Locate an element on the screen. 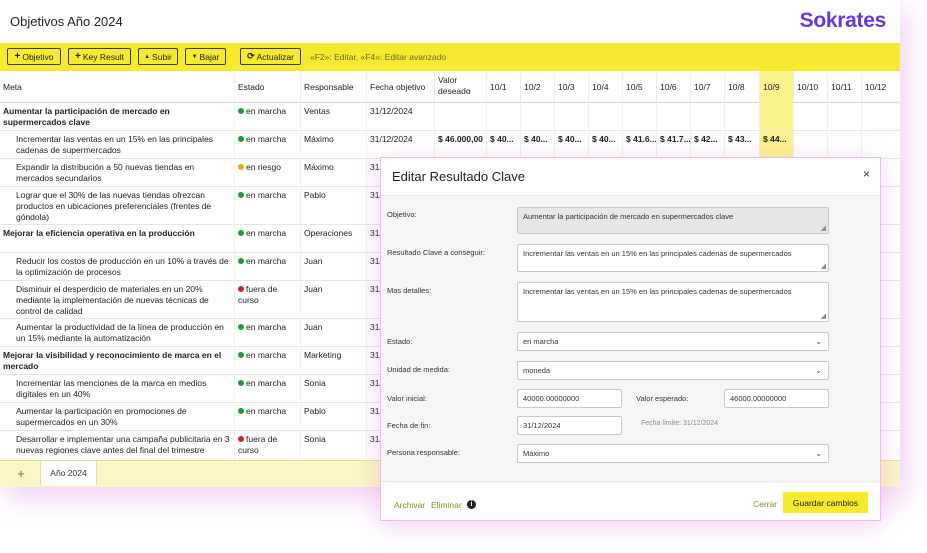 The image size is (927, 553). valor-inicial-input: 40000.00000000 is located at coordinates (569, 398).